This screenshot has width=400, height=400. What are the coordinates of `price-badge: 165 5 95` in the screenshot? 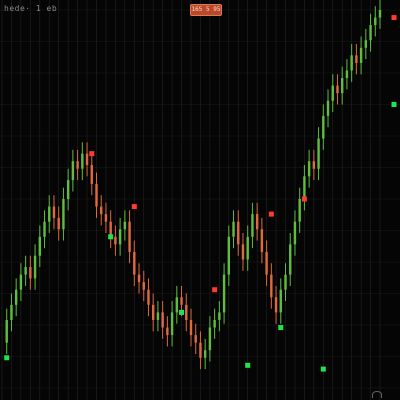 It's located at (206, 10).